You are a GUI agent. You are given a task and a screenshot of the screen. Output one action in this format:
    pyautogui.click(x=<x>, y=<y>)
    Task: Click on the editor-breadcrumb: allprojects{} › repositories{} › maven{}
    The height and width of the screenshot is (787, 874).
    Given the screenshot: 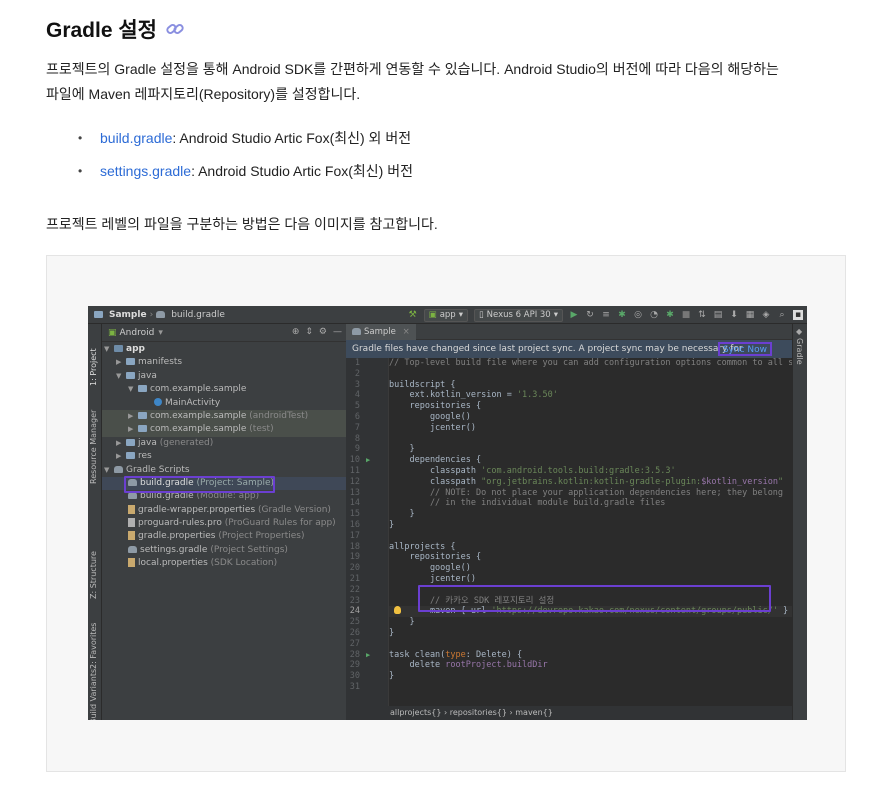 What is the action you would take?
    pyautogui.click(x=569, y=713)
    